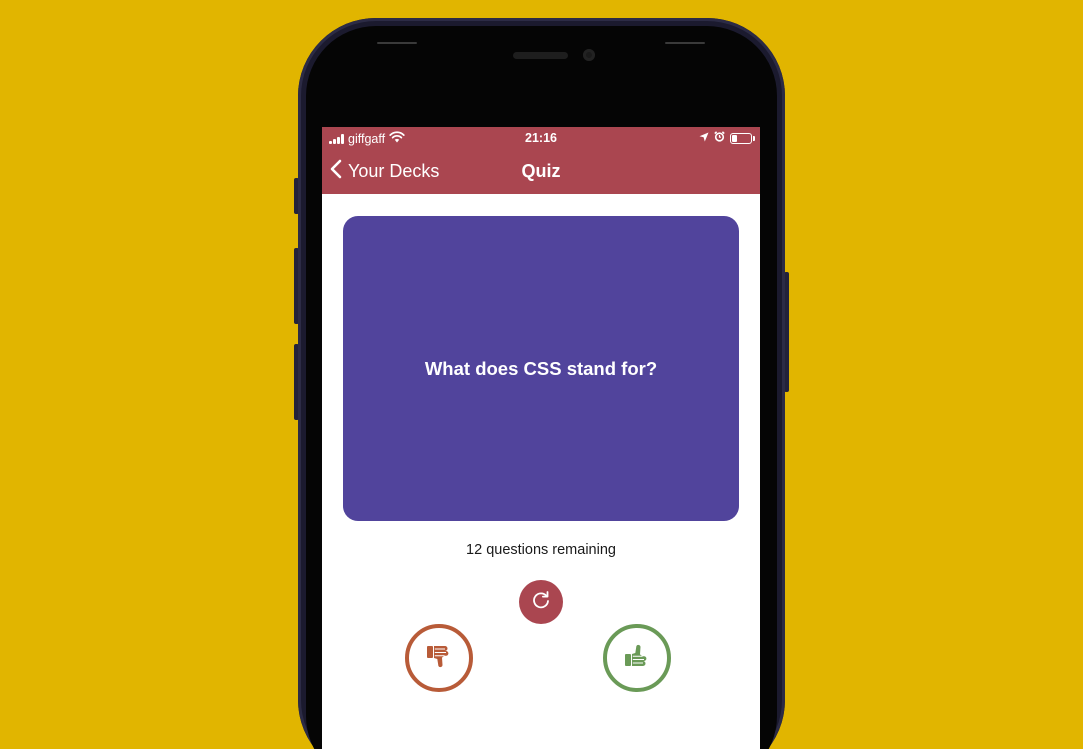 This screenshot has height=749, width=1083. I want to click on phone-camera, so click(589, 55).